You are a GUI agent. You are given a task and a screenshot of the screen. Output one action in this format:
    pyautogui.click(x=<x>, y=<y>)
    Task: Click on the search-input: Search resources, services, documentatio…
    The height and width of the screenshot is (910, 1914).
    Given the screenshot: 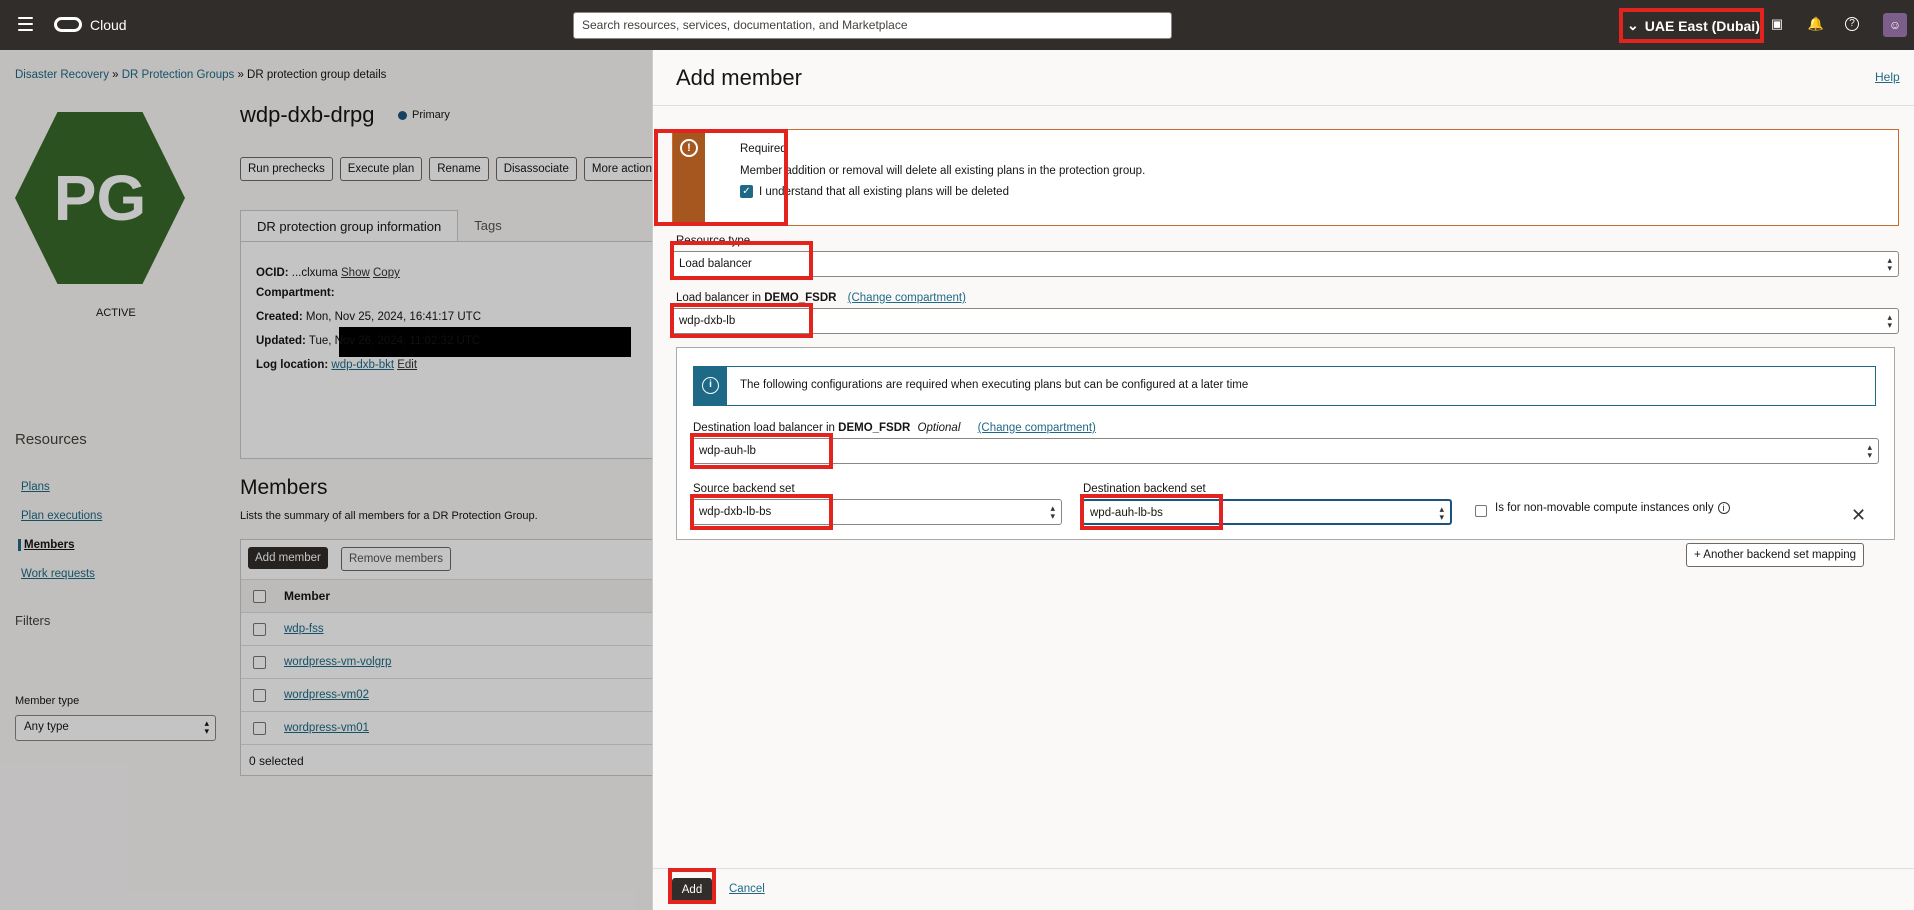 What is the action you would take?
    pyautogui.click(x=872, y=25)
    